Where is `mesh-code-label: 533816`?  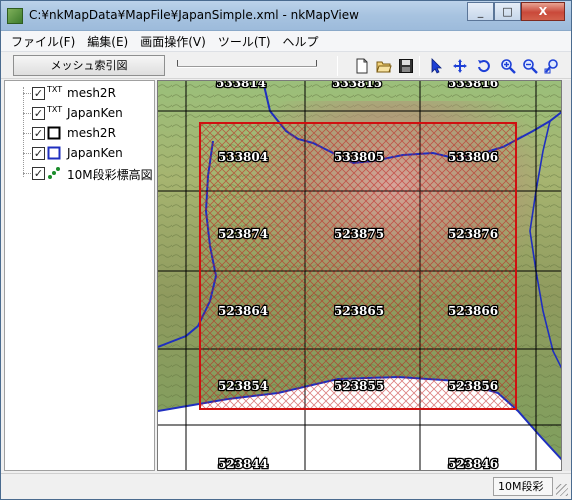
mesh-code-label: 533816 is located at coordinates (473, 85).